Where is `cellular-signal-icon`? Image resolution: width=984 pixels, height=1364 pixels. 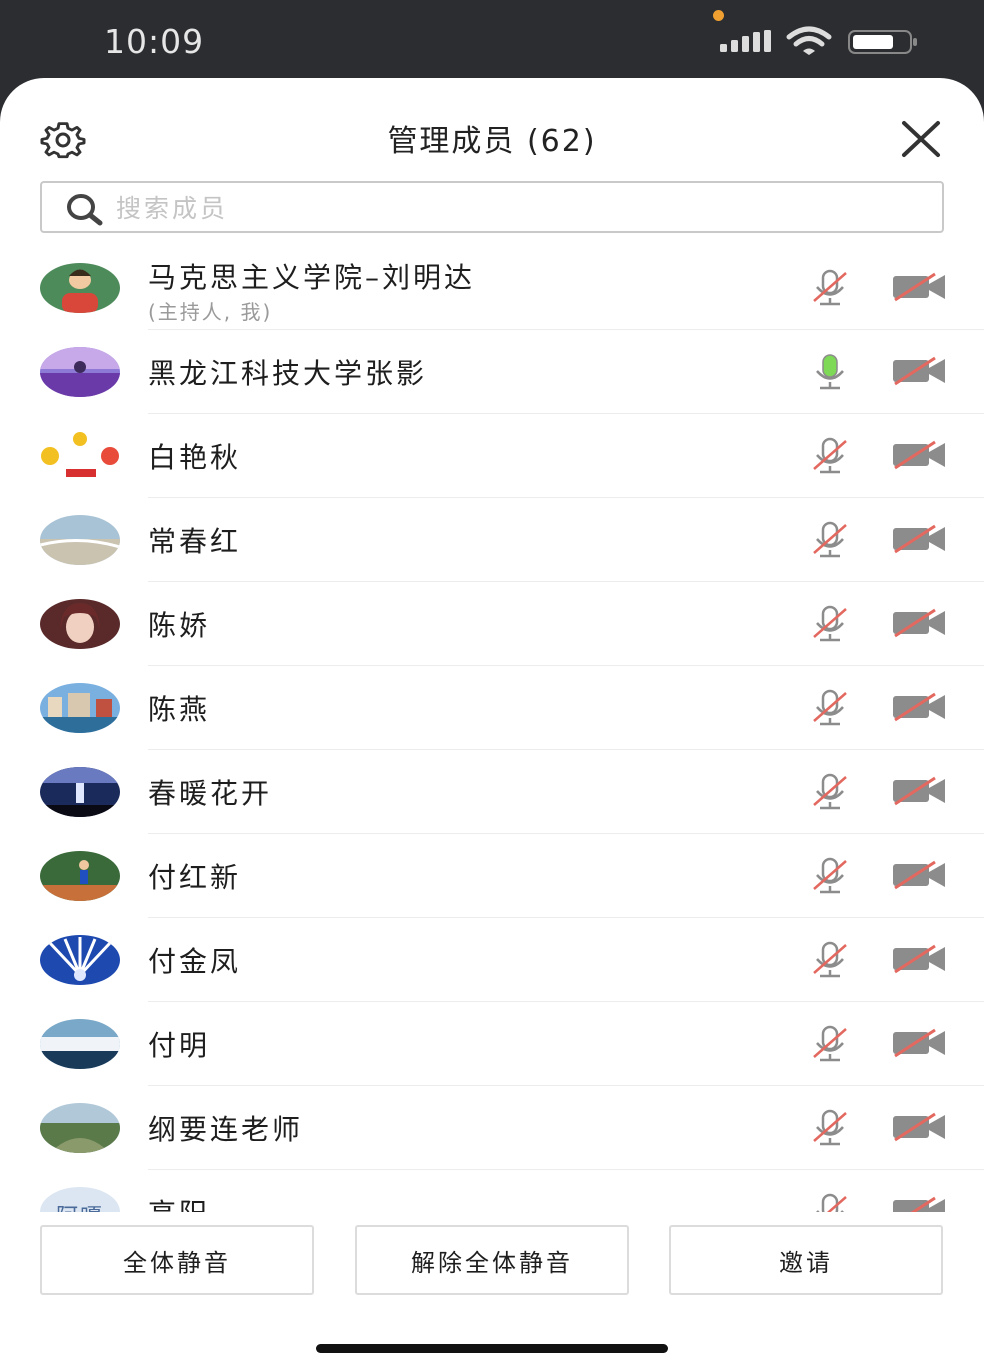
cellular-signal-icon is located at coordinates (745, 41).